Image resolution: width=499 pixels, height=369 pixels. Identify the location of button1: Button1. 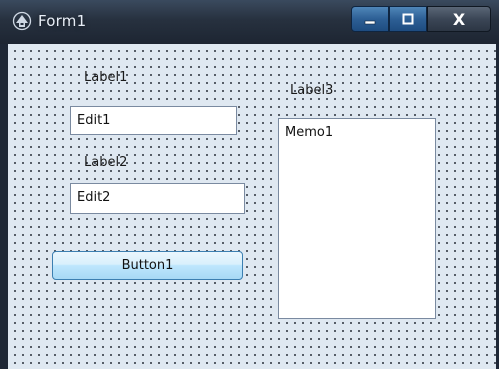
(147, 265).